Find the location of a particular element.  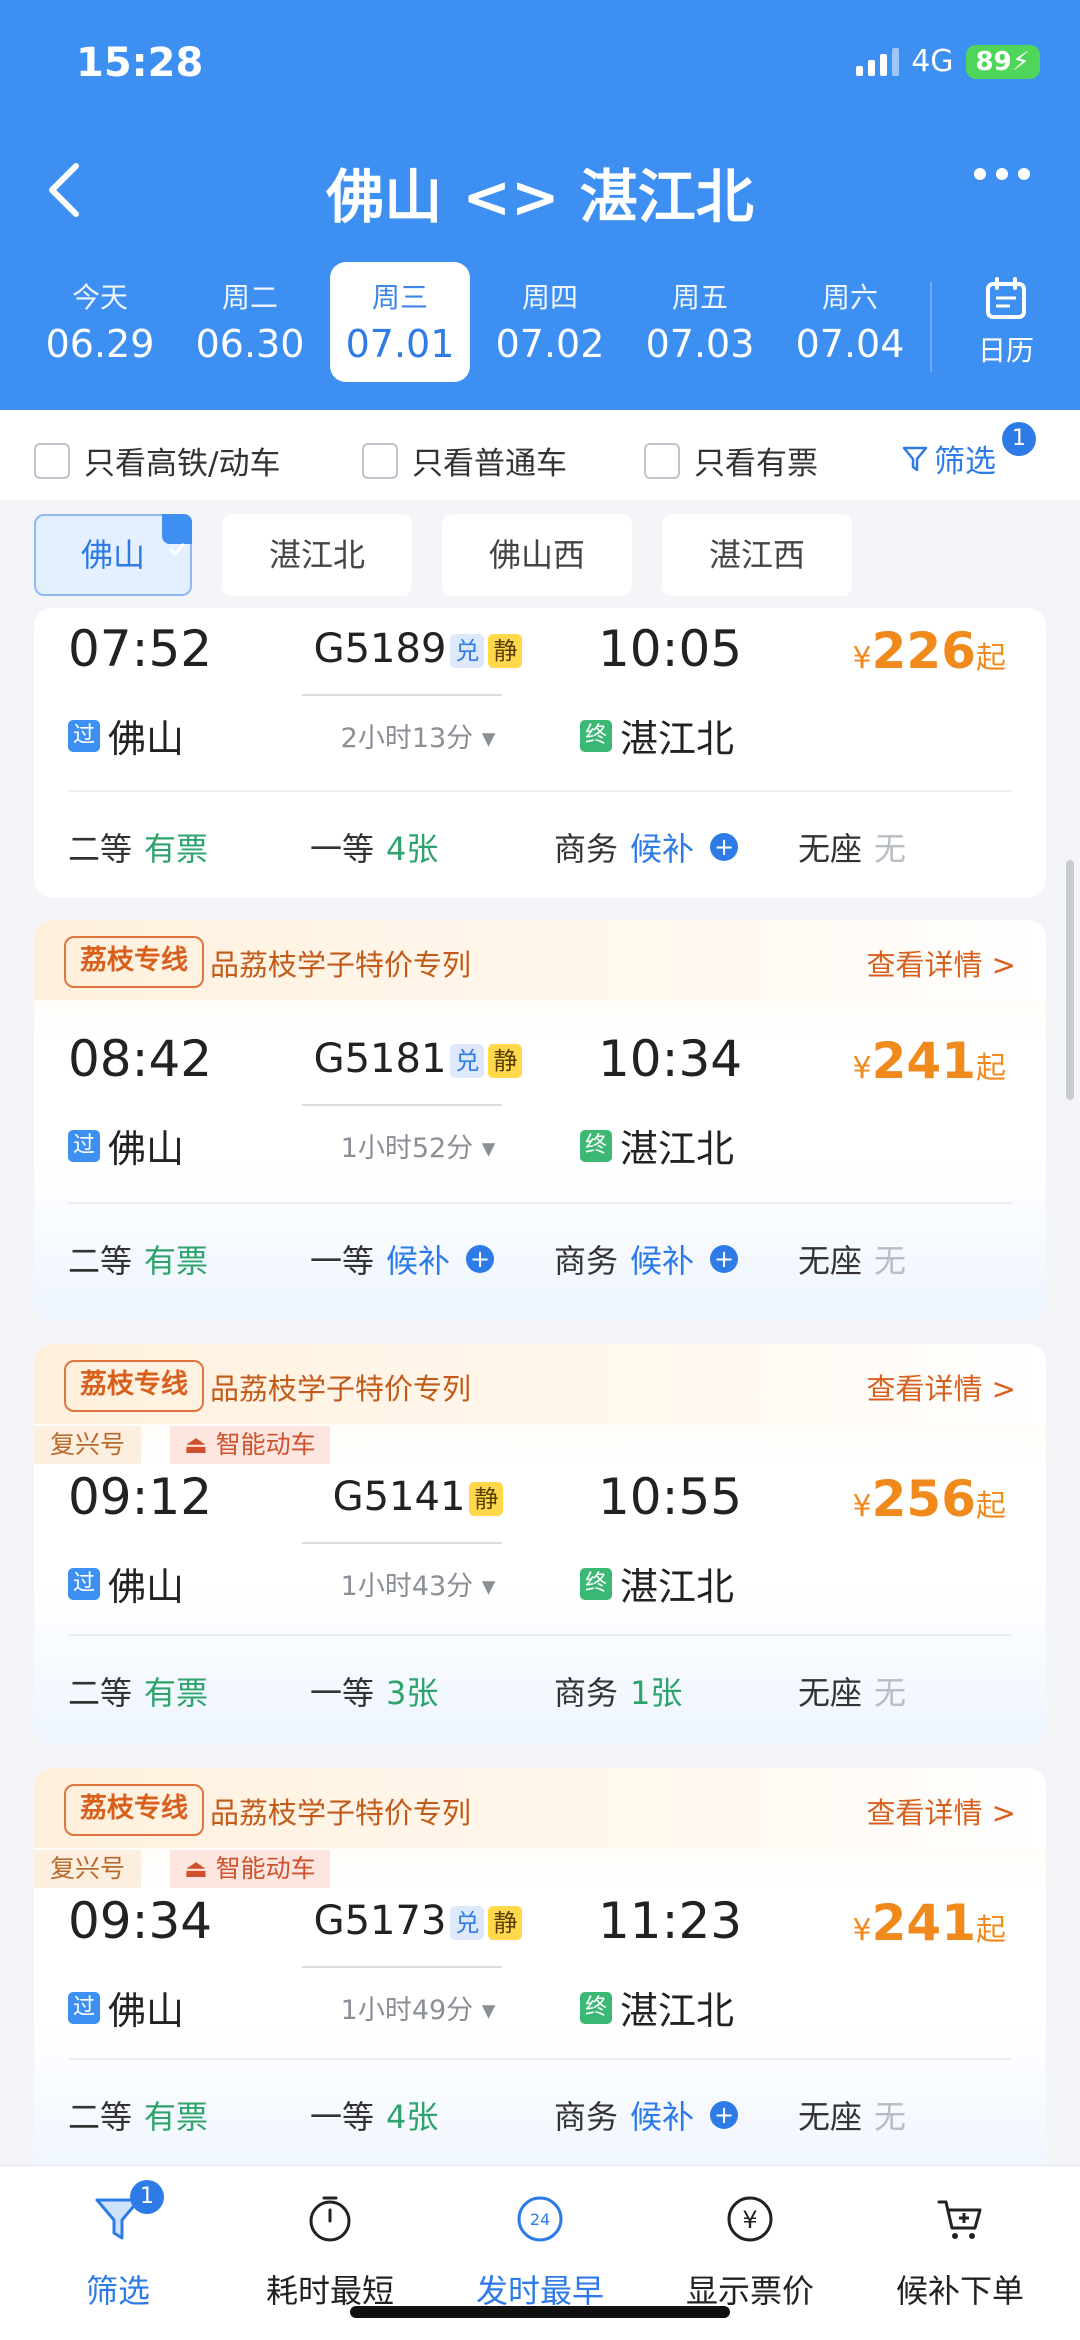

yen-icon: ¥ is located at coordinates (750, 2219).